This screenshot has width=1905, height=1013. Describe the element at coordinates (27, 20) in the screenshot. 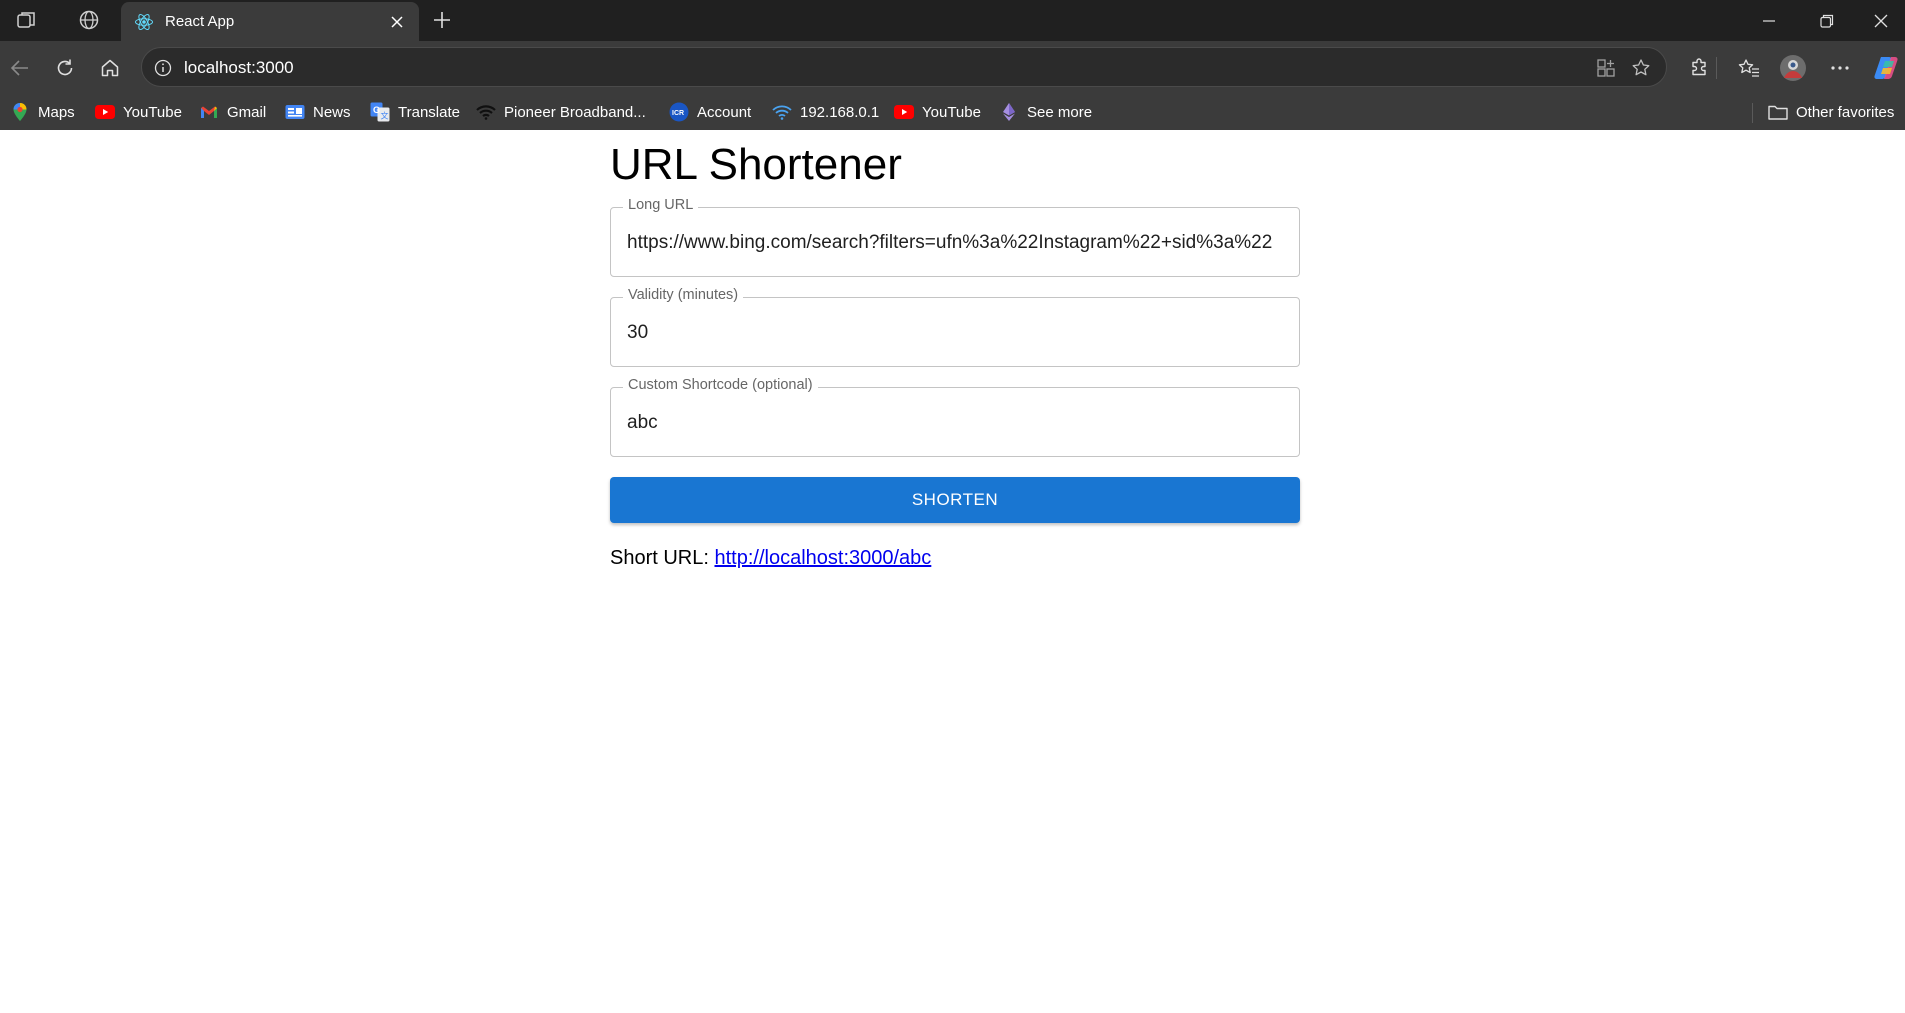

I see `workspaces-icon` at that location.